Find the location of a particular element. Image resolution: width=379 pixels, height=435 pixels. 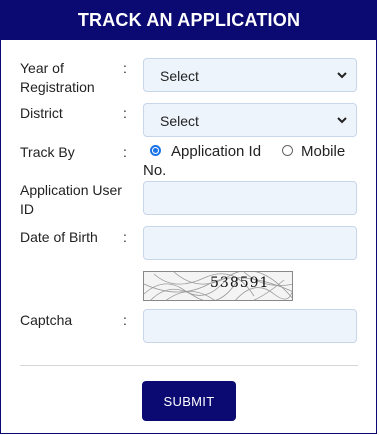

captcha-input is located at coordinates (250, 326).